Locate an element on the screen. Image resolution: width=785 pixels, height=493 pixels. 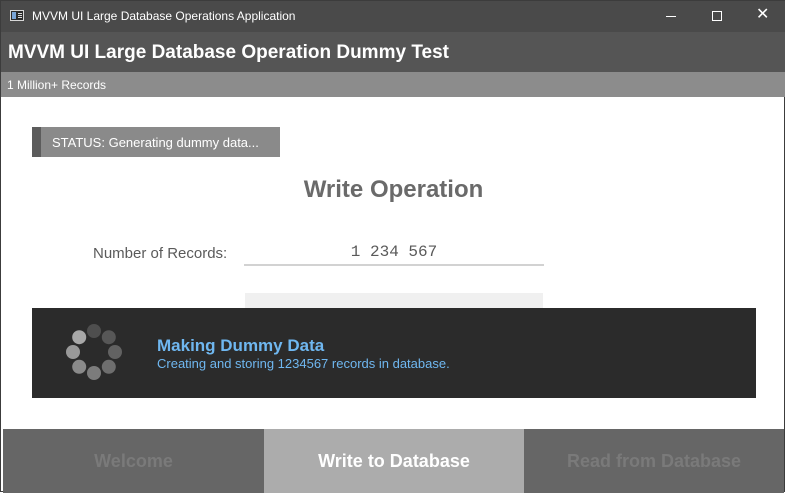
close-button: ✕ is located at coordinates (762, 16).